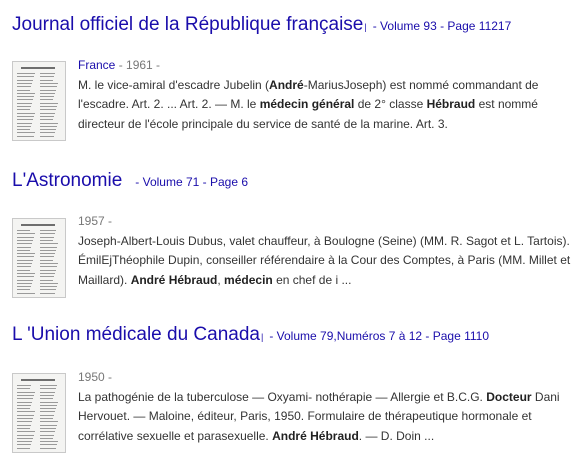 This screenshot has width=578, height=458. Describe the element at coordinates (191, 182) in the screenshot. I see `volume-page-link: - Volume 71 - Page 6` at that location.